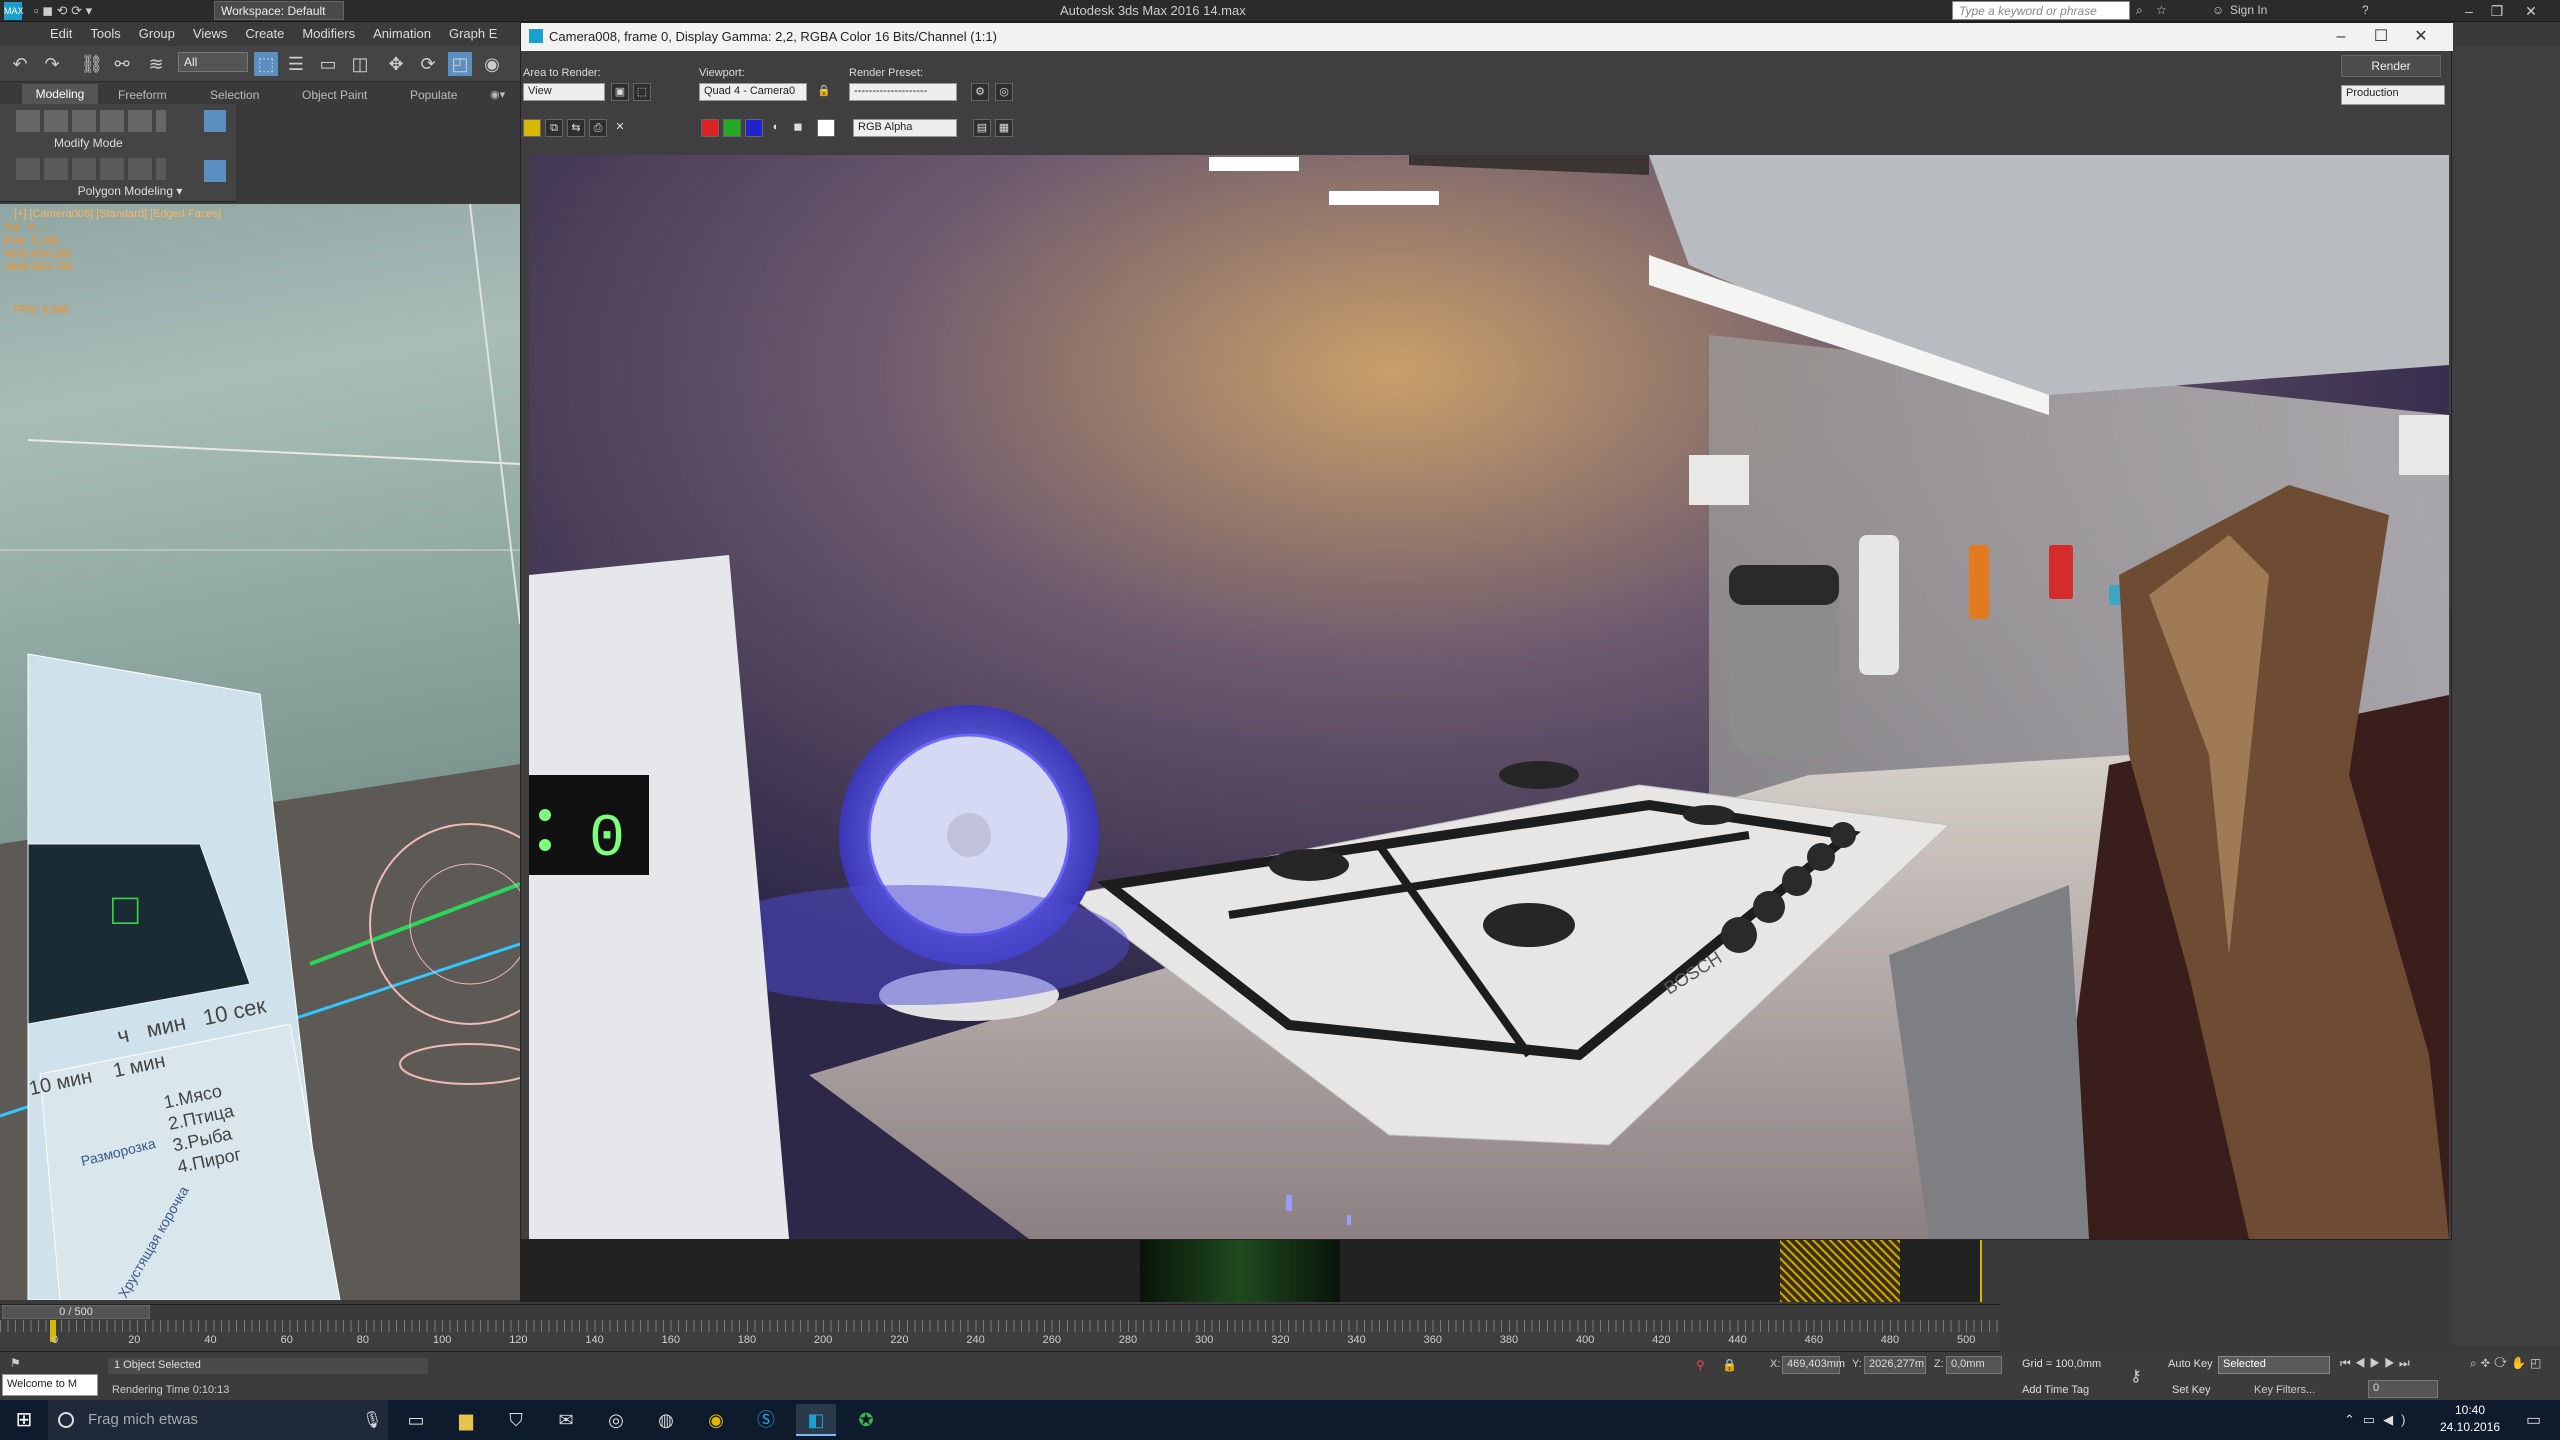 The height and width of the screenshot is (1440, 2560). What do you see at coordinates (1974, 1365) in the screenshot?
I see `z-coordinate-field: 0,0mm` at bounding box center [1974, 1365].